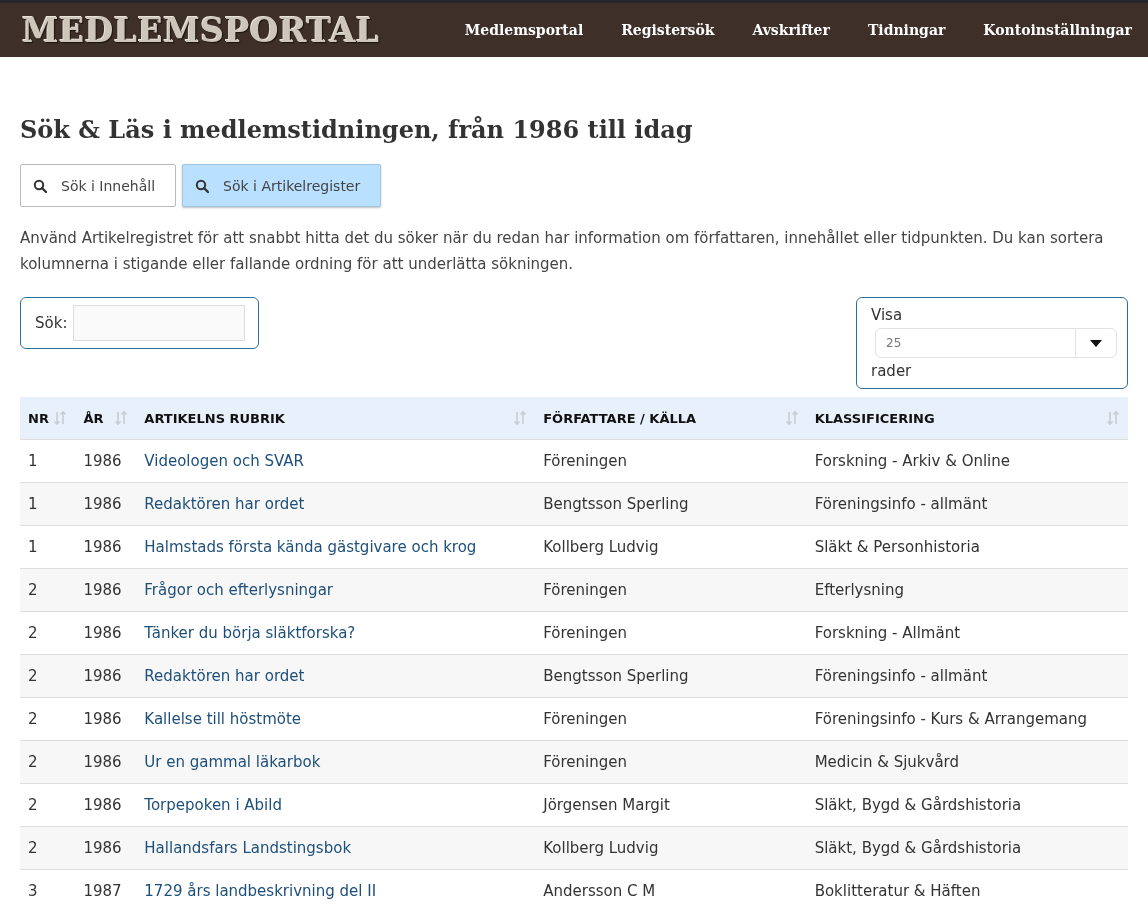 The image size is (1148, 911). I want to click on column-title: ARTIKELNS RUBRIK, so click(214, 418).